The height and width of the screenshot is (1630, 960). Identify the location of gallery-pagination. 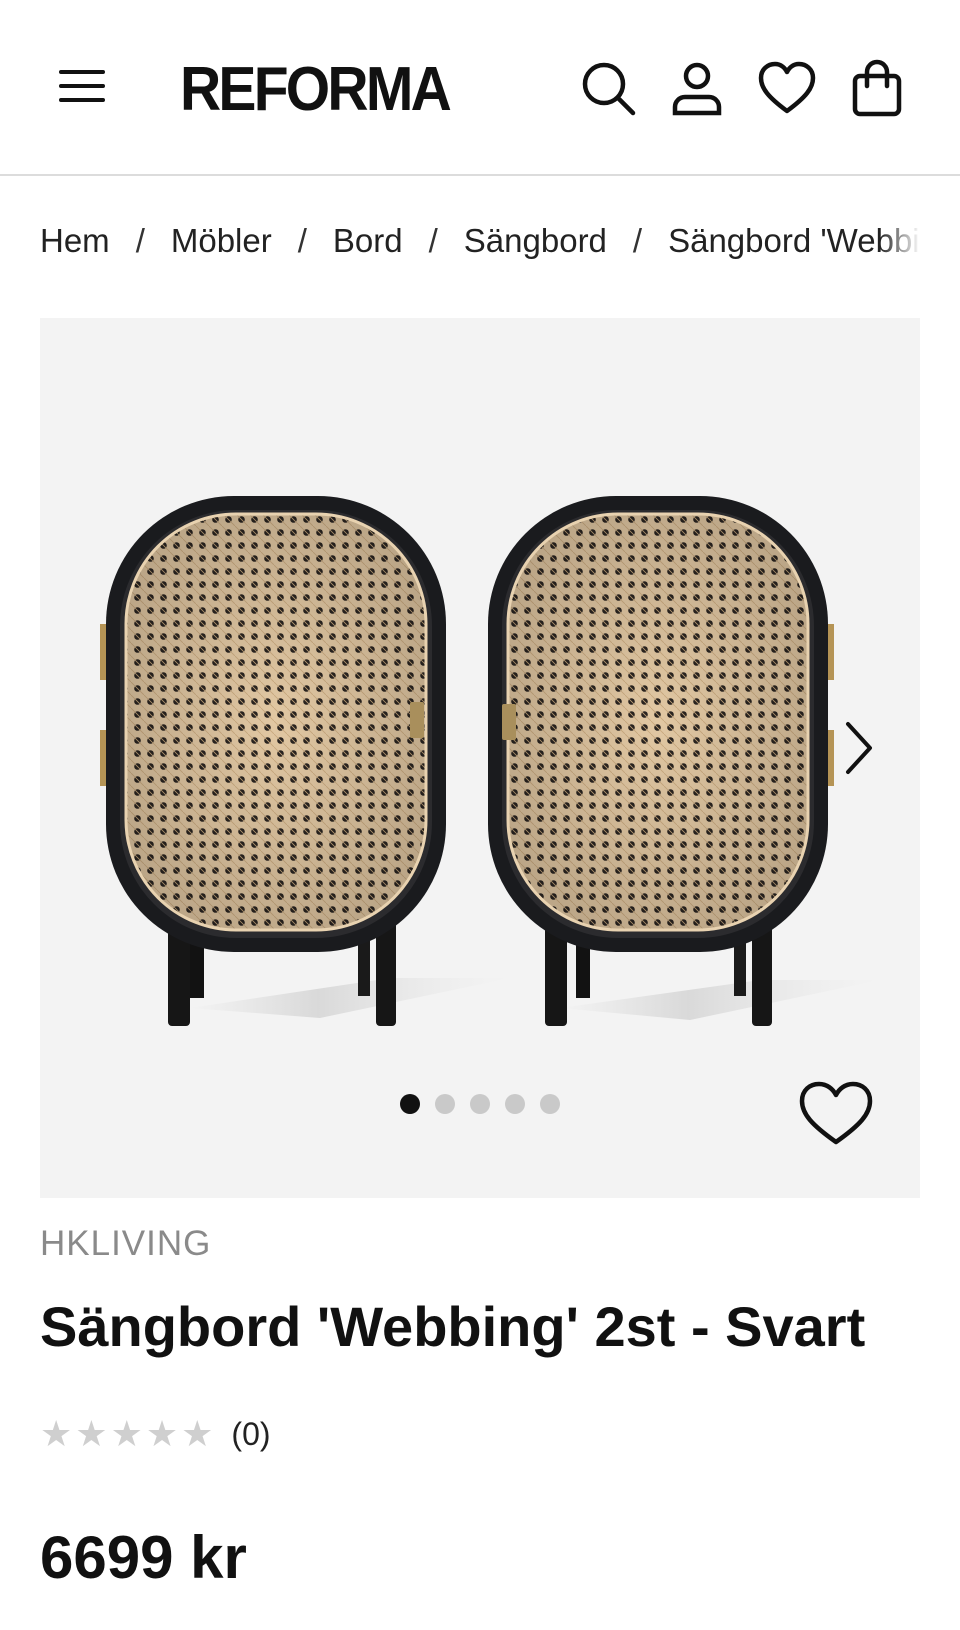
(480, 1106).